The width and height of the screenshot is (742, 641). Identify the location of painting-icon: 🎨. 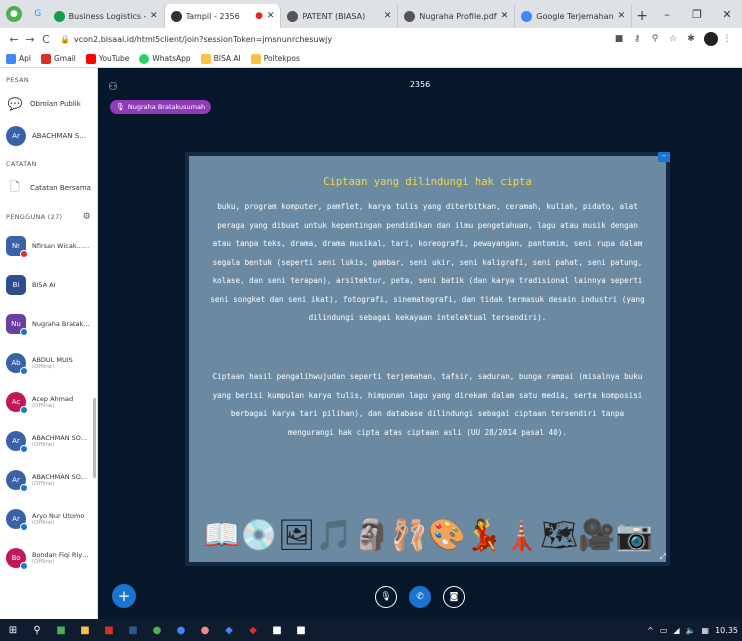
(446, 535).